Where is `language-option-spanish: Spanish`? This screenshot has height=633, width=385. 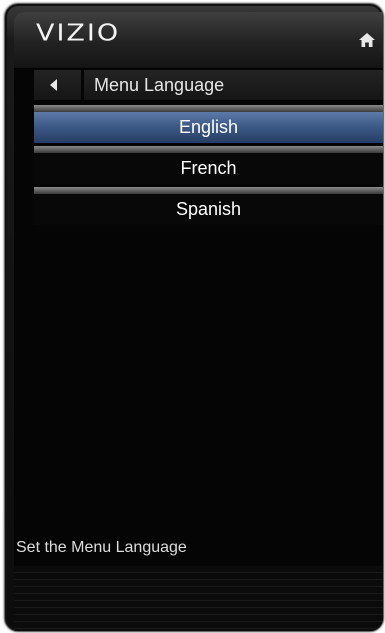 language-option-spanish: Spanish is located at coordinates (208, 209).